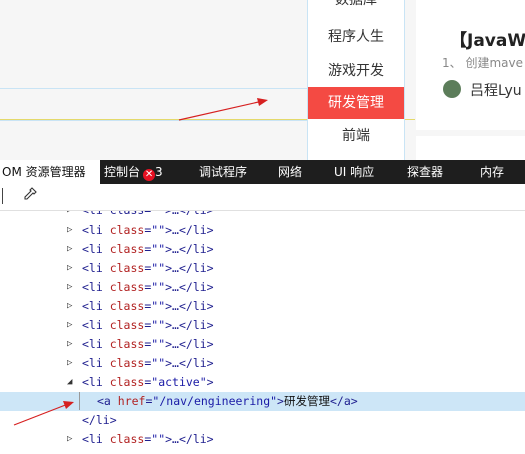 This screenshot has height=454, width=525. What do you see at coordinates (356, 136) in the screenshot?
I see `nav-item-4: 前端` at bounding box center [356, 136].